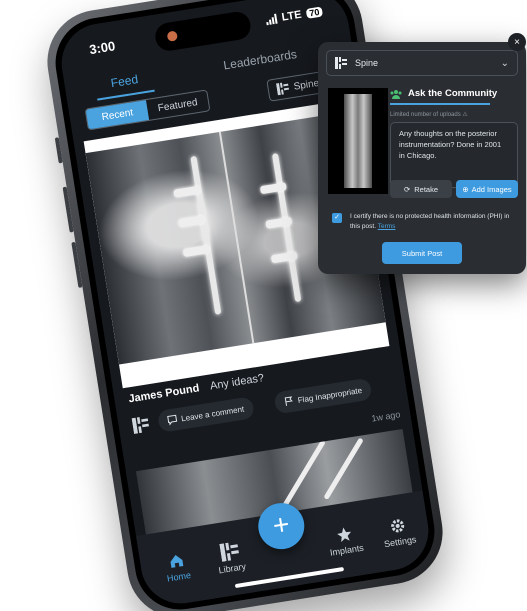  What do you see at coordinates (425, 115) in the screenshot?
I see `upload-limit-text: Limited number of uploads` at bounding box center [425, 115].